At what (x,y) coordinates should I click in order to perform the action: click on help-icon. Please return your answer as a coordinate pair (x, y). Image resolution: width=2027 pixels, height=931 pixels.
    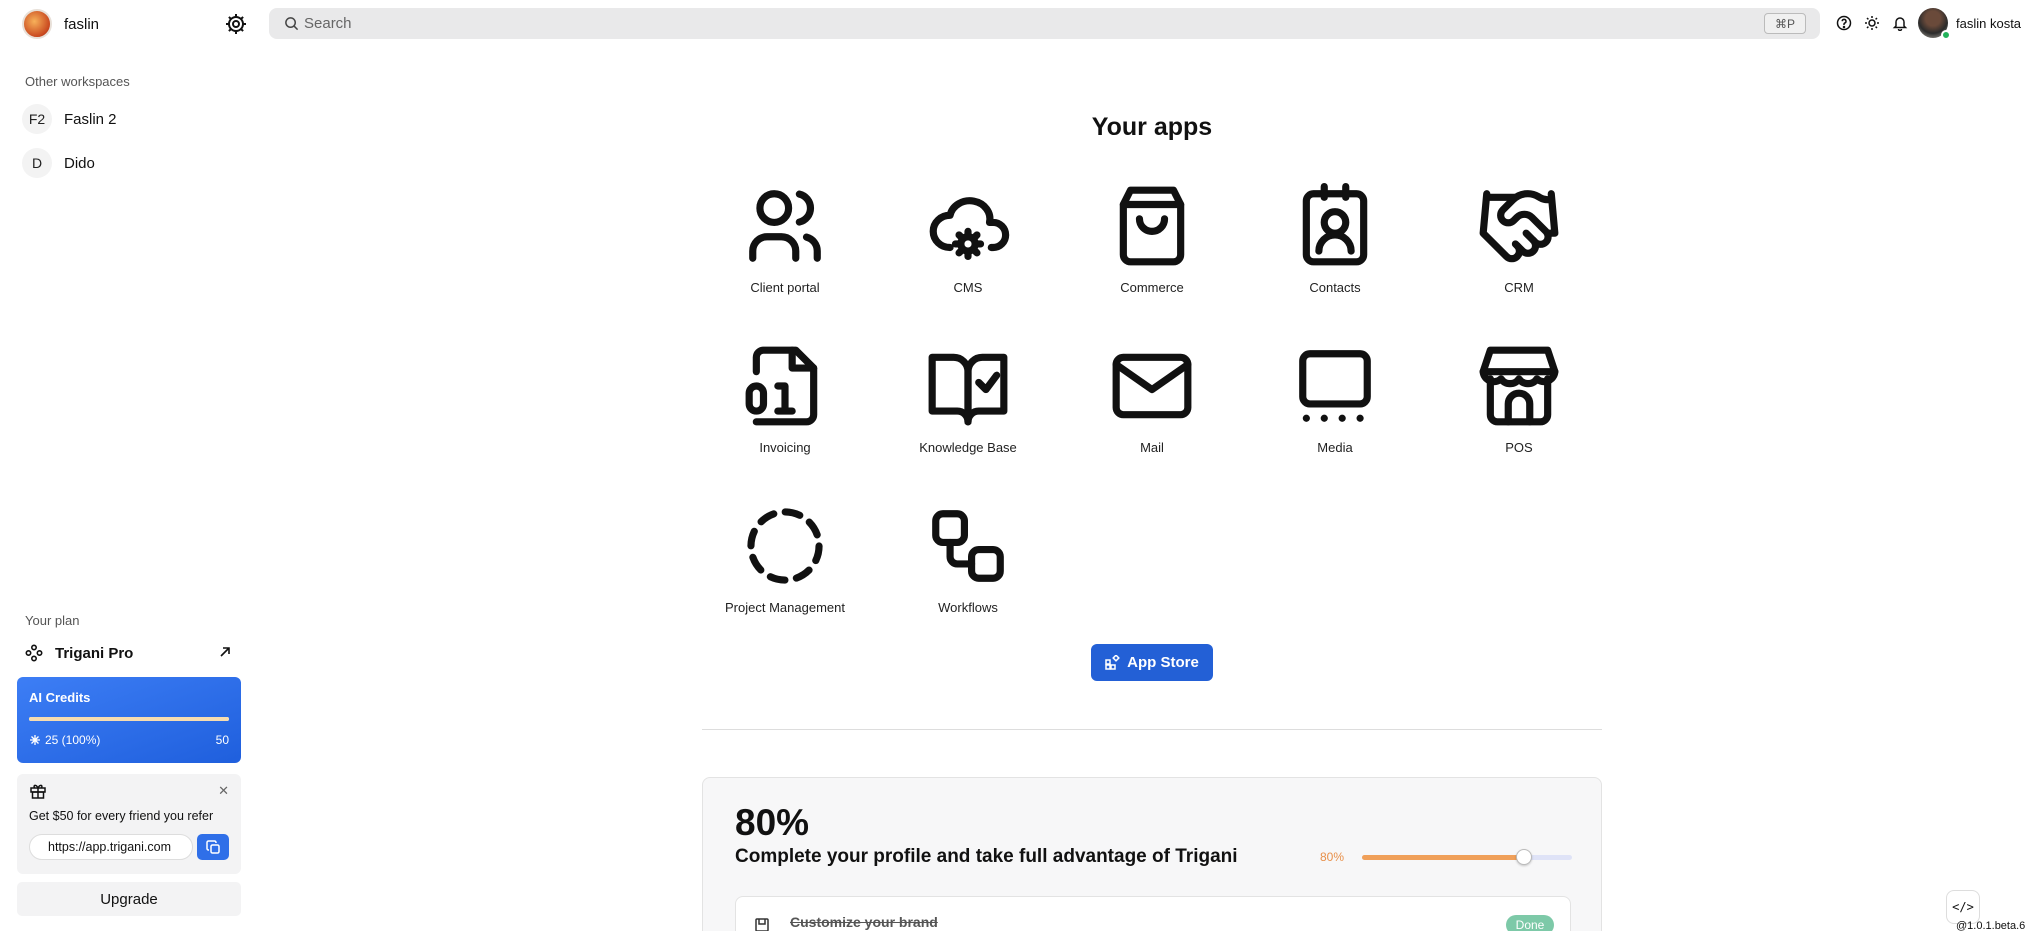
    Looking at the image, I should click on (1844, 23).